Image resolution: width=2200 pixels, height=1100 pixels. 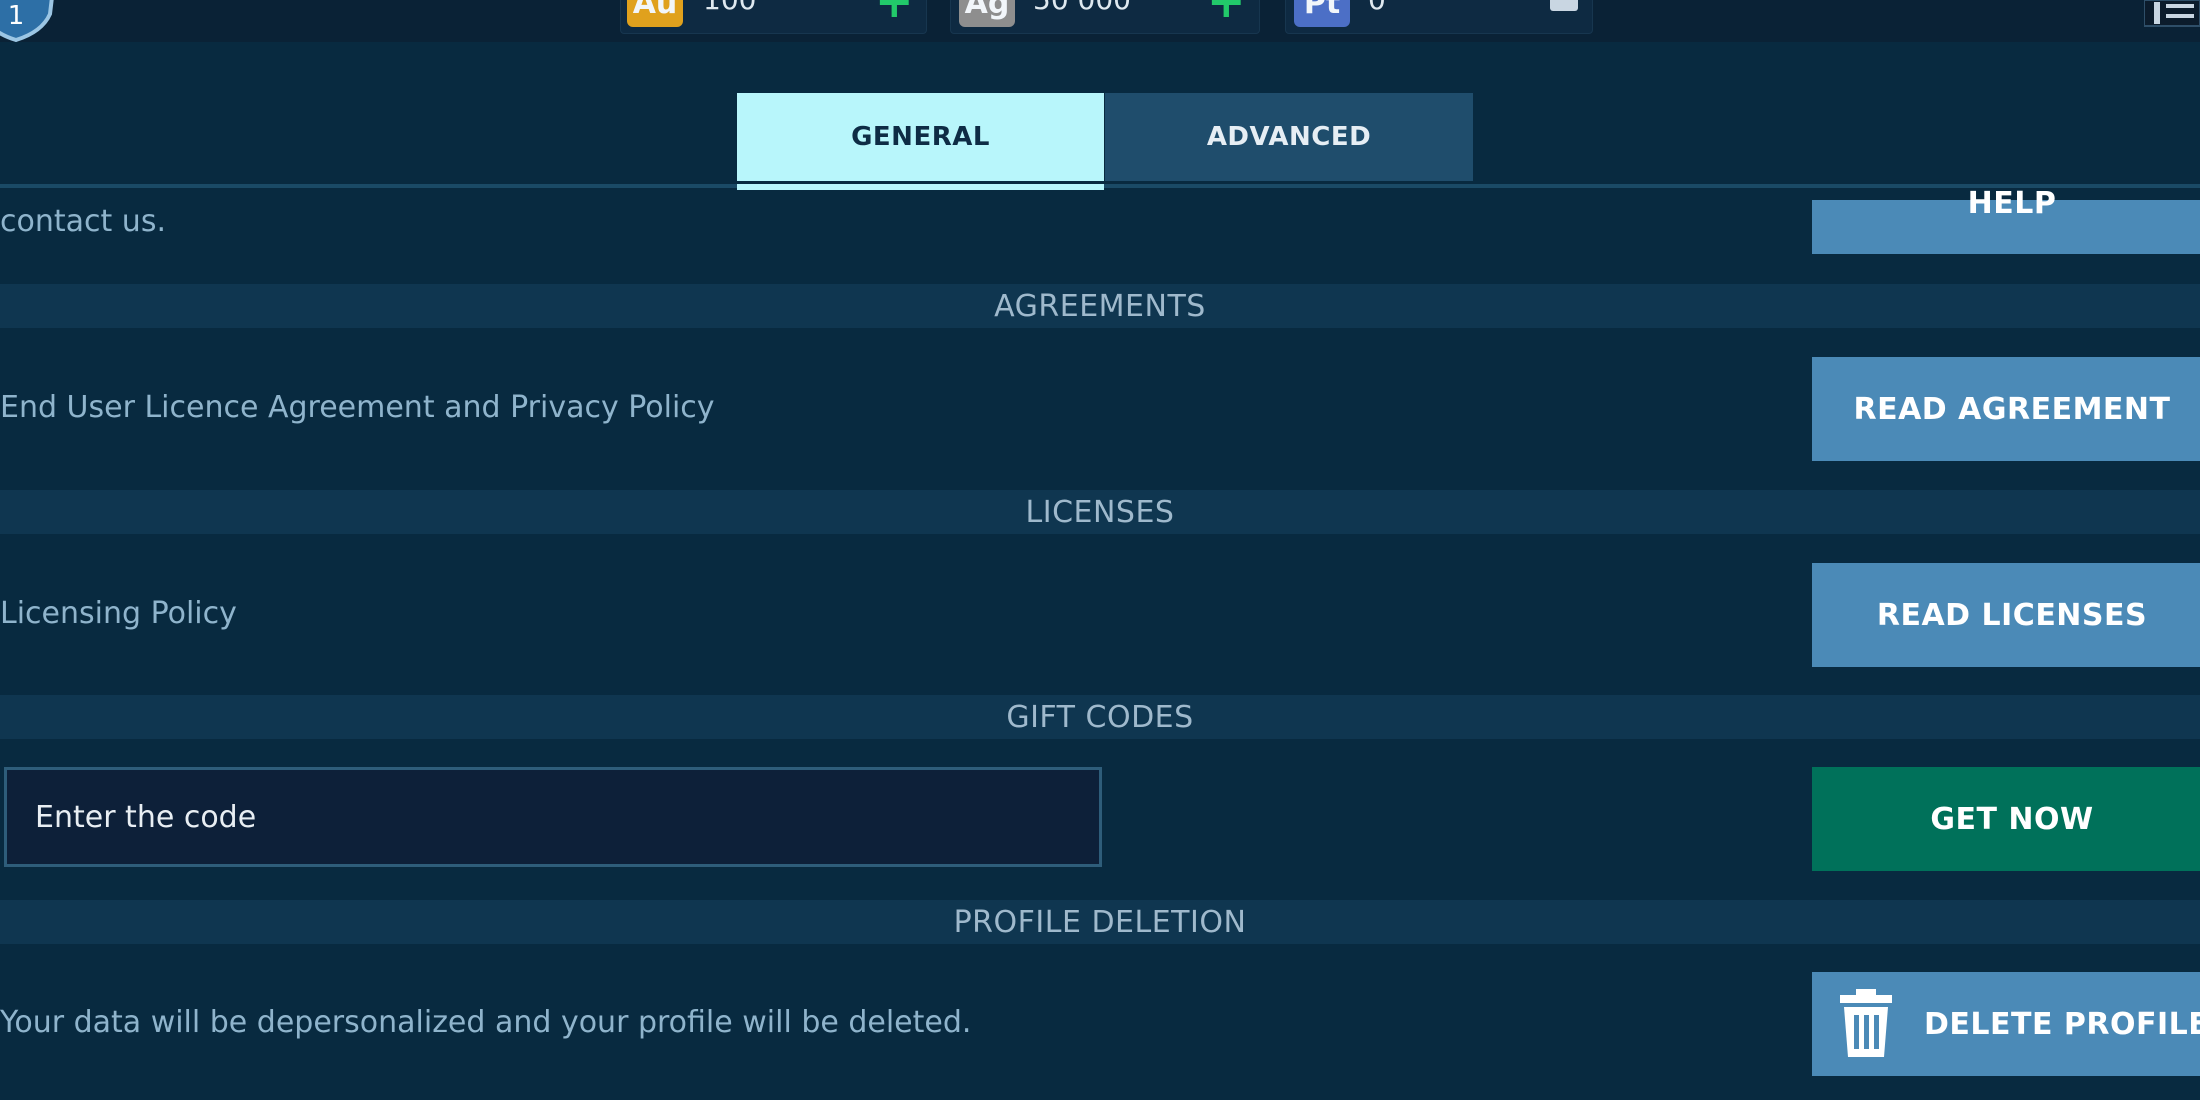 What do you see at coordinates (1100, 717) in the screenshot?
I see `section-header-gift-codes: GIFT CODES` at bounding box center [1100, 717].